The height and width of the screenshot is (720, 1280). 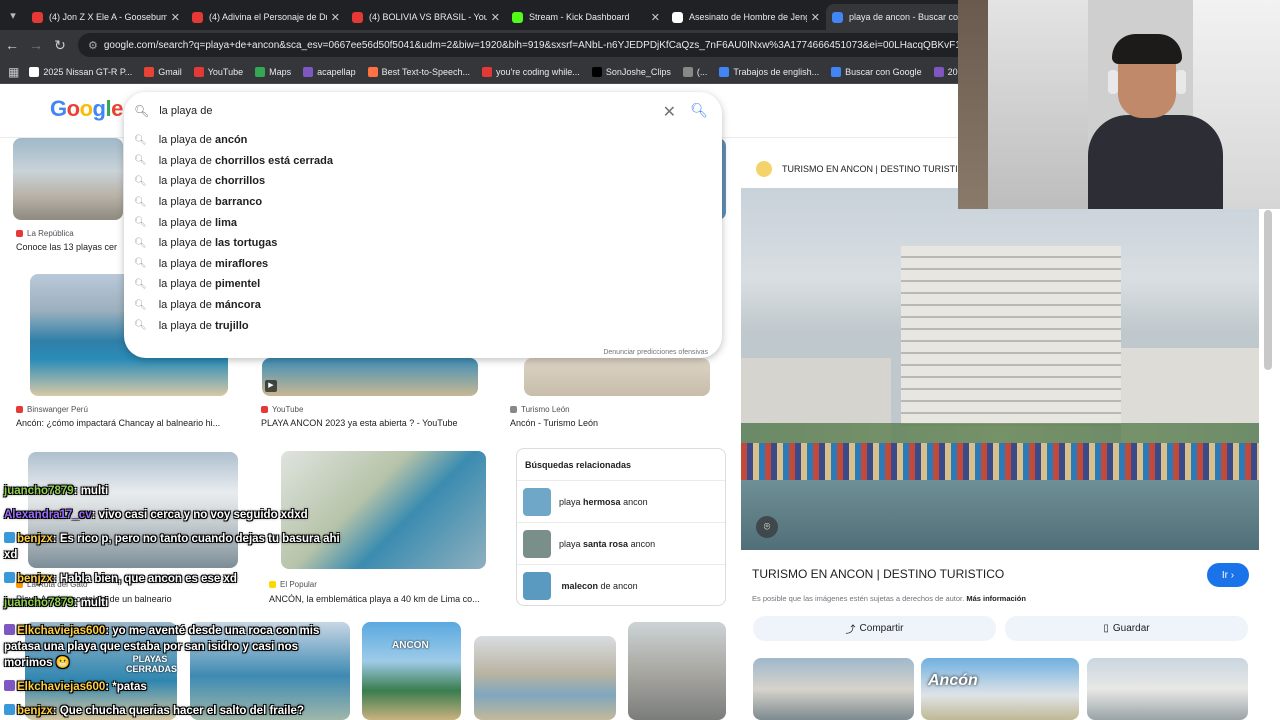 I want to click on suggestion-item: 🔍︎ la playa de ancón, so click(x=423, y=140).